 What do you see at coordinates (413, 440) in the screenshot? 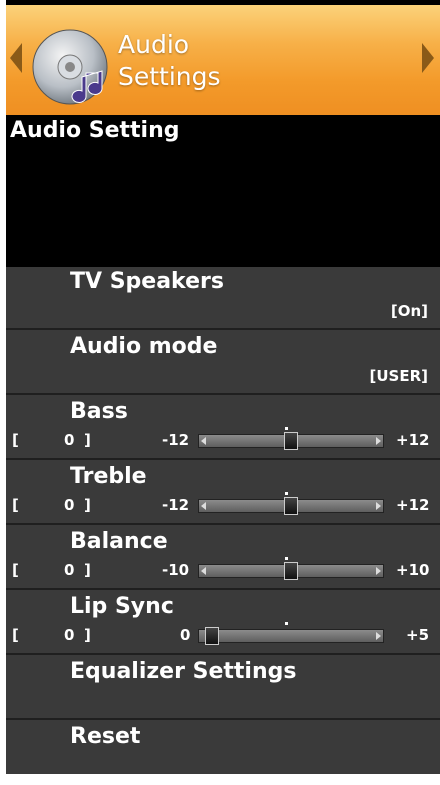
I see `bass-max: +12` at bounding box center [413, 440].